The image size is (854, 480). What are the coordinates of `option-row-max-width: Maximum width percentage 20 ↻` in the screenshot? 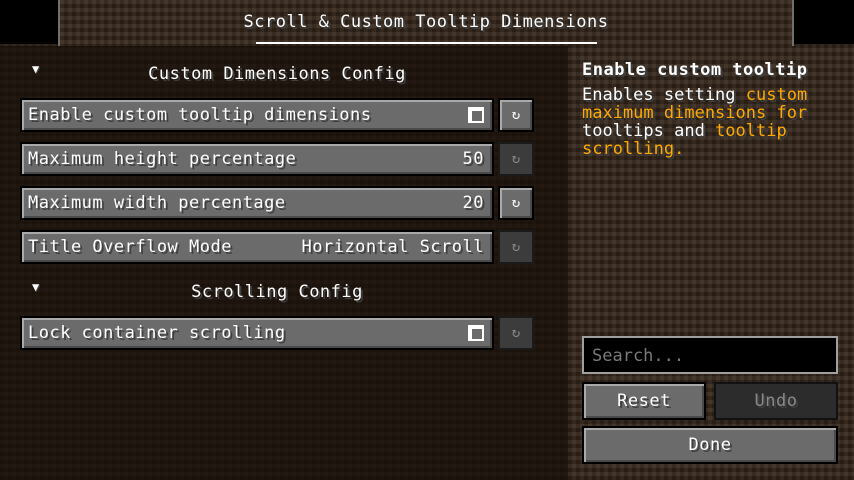 It's located at (277, 204).